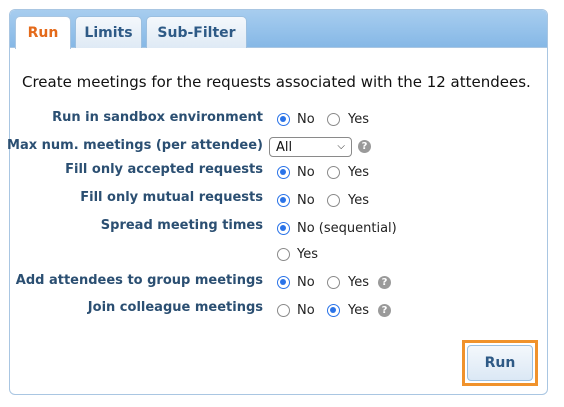 The height and width of the screenshot is (407, 564). What do you see at coordinates (181, 225) in the screenshot?
I see `spread-label: Spread meeting times` at bounding box center [181, 225].